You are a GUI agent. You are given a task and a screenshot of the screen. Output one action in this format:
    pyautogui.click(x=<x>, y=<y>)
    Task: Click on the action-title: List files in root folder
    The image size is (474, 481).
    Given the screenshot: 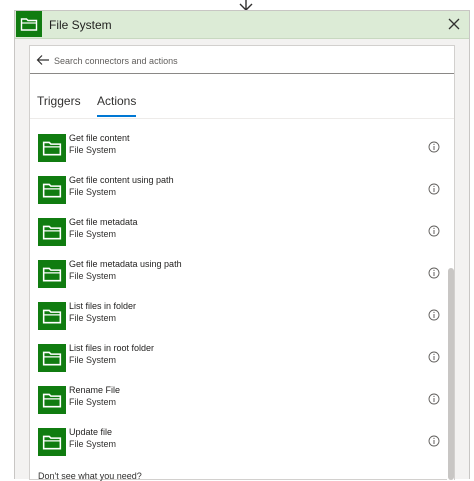 What is the action you would take?
    pyautogui.click(x=112, y=348)
    